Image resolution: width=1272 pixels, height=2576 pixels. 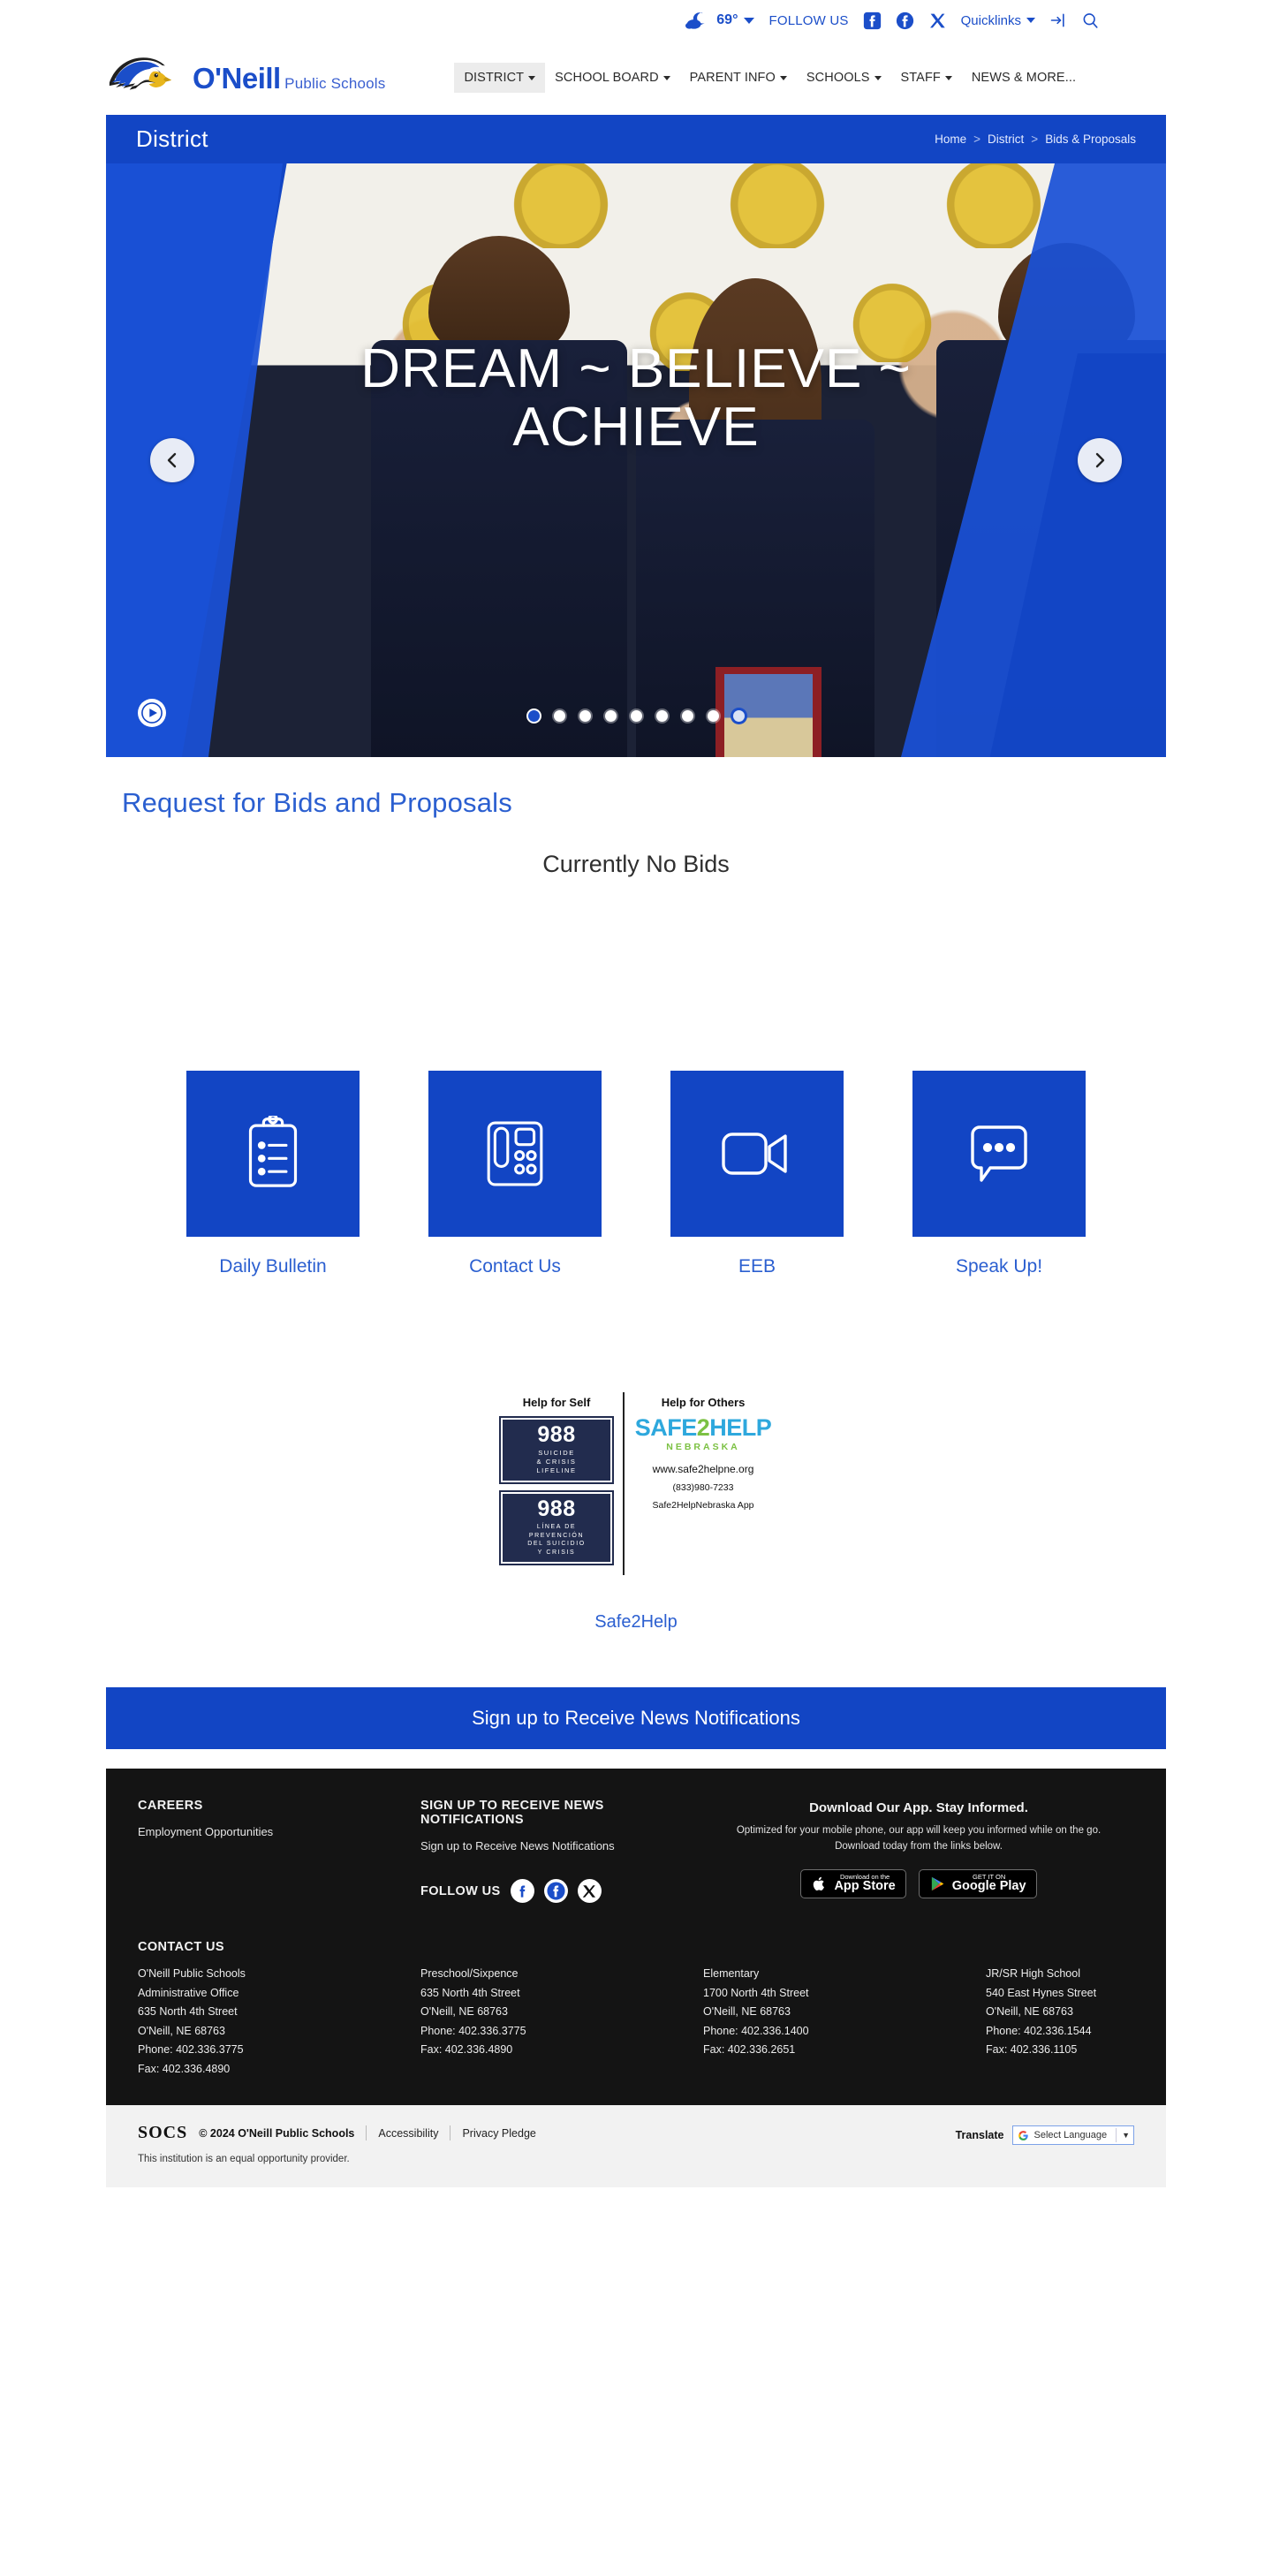 I want to click on location-street: 635 North 4th Street, so click(x=470, y=1993).